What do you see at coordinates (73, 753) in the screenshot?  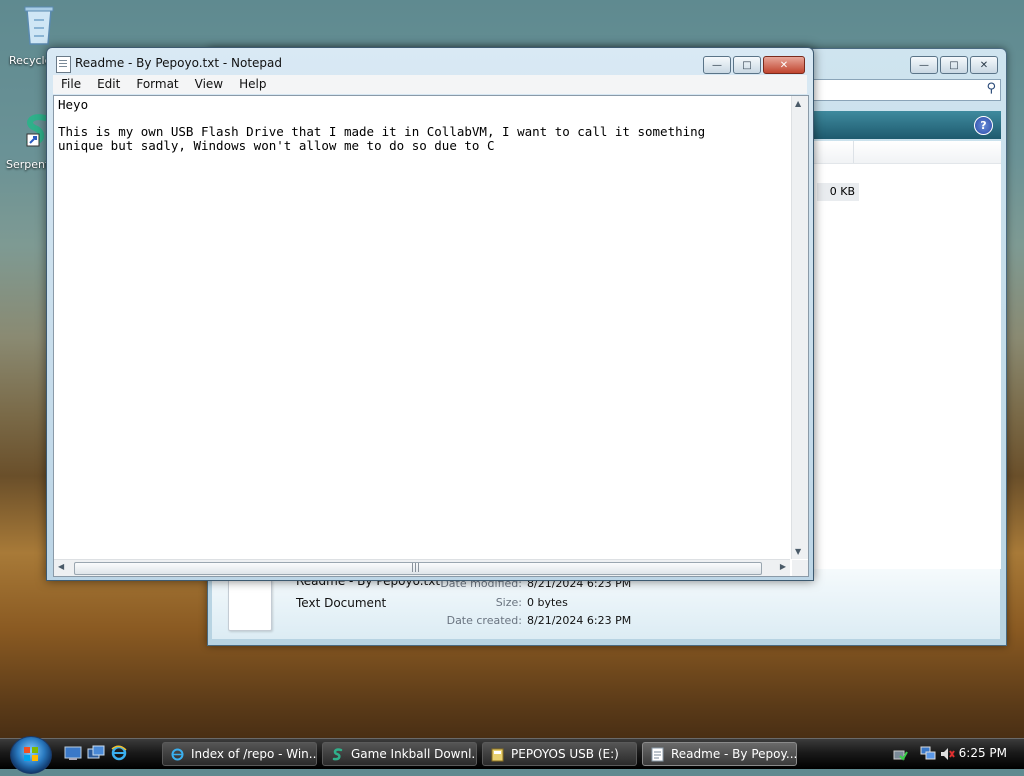 I see `show-desktop-icon` at bounding box center [73, 753].